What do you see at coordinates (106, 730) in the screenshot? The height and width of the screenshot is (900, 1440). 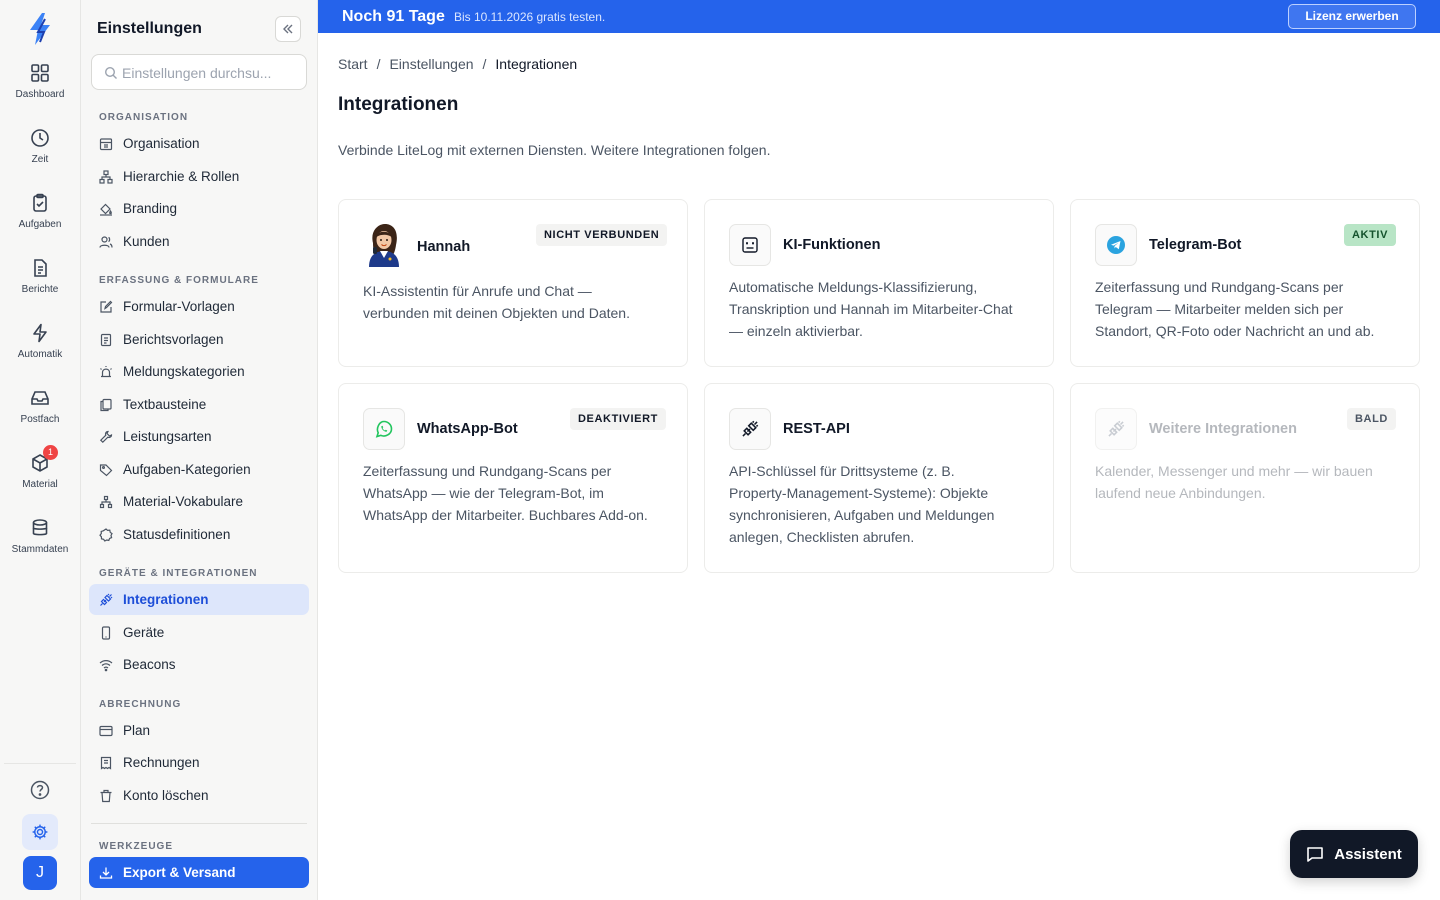 I see `credit-card-icon` at bounding box center [106, 730].